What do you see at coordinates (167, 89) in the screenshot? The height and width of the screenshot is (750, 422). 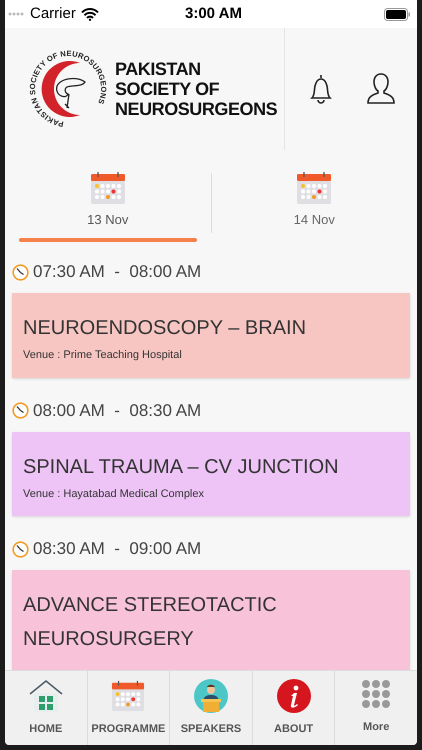 I see `organization-name: SOCIETY OF` at bounding box center [167, 89].